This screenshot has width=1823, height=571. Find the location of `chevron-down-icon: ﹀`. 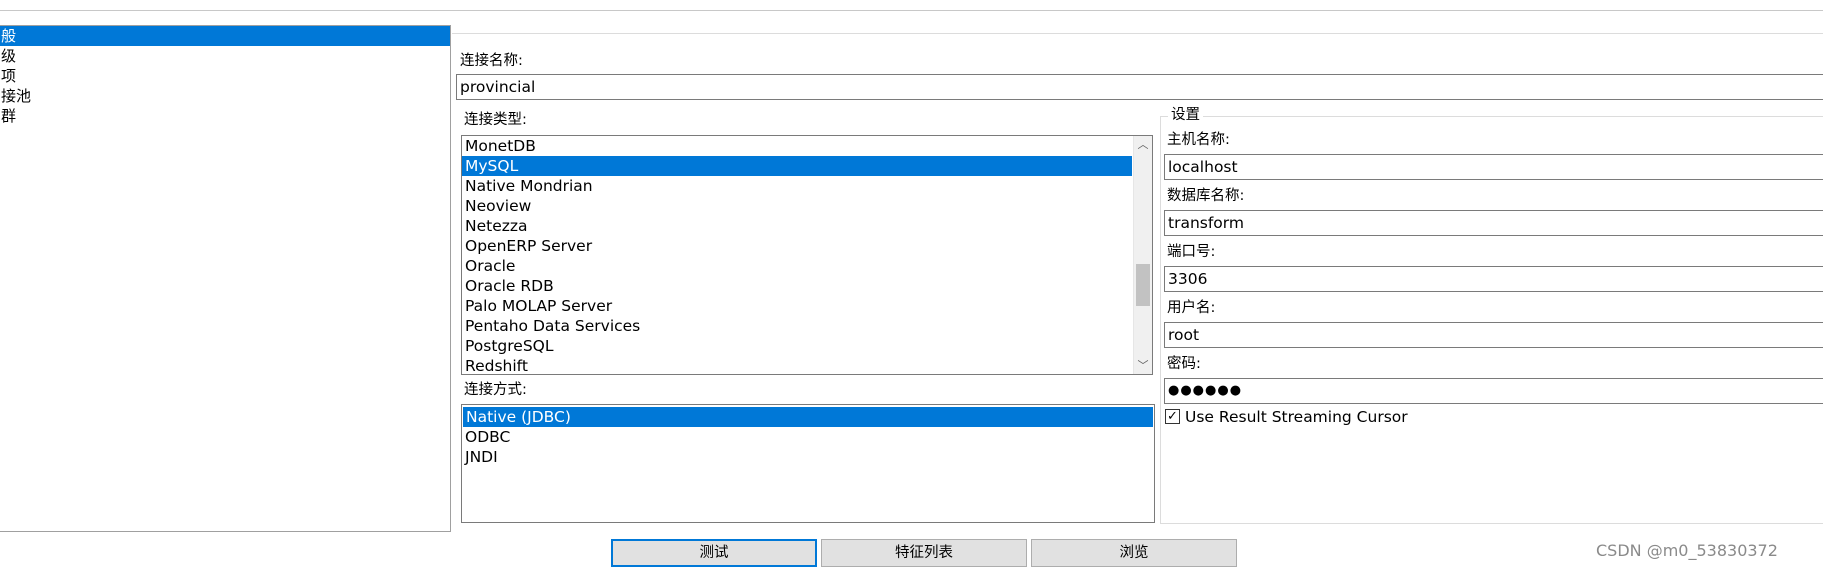

chevron-down-icon: ﹀ is located at coordinates (1143, 365).